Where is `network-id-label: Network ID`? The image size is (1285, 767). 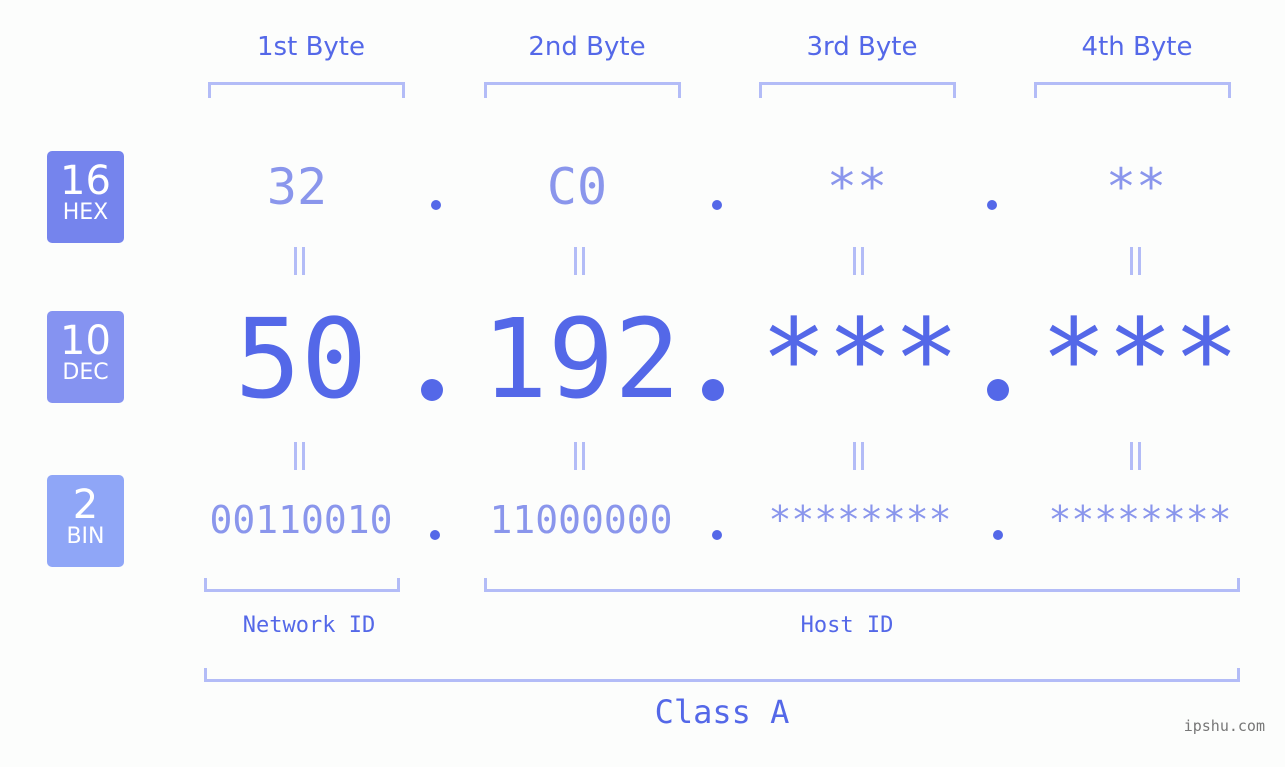
network-id-label: Network ID is located at coordinates (309, 625).